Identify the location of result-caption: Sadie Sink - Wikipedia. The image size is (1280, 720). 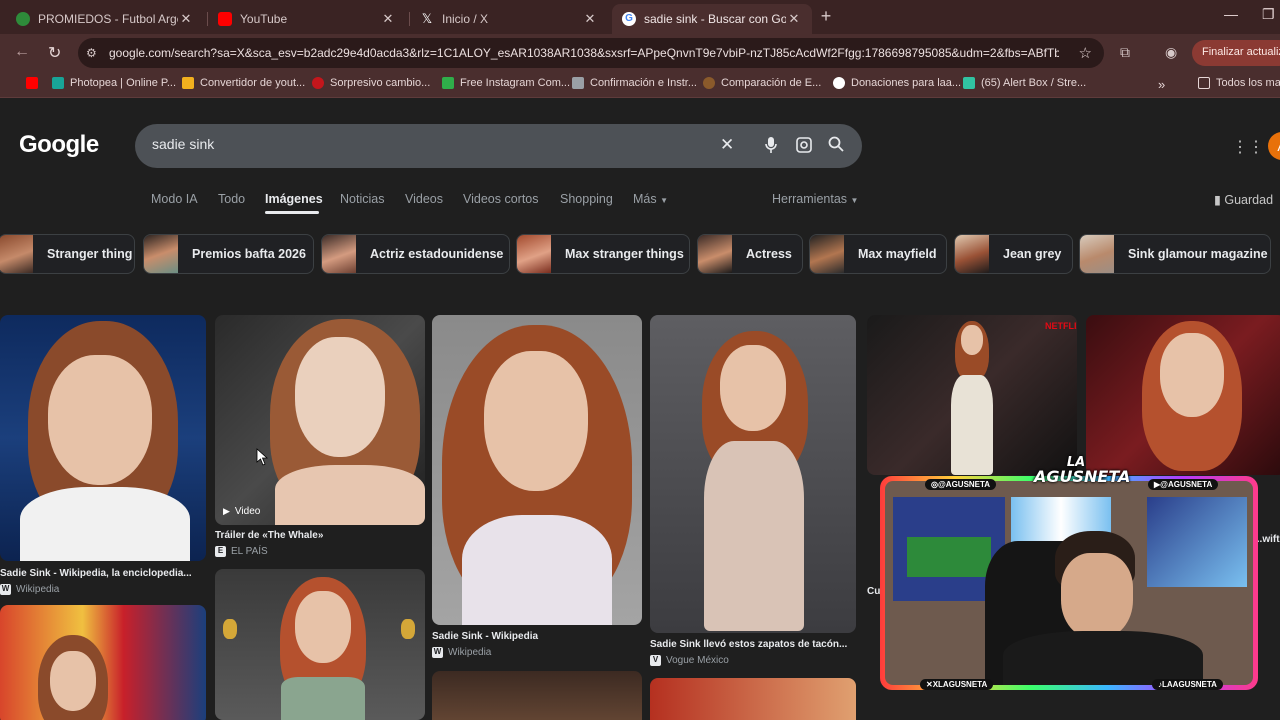
(537, 636).